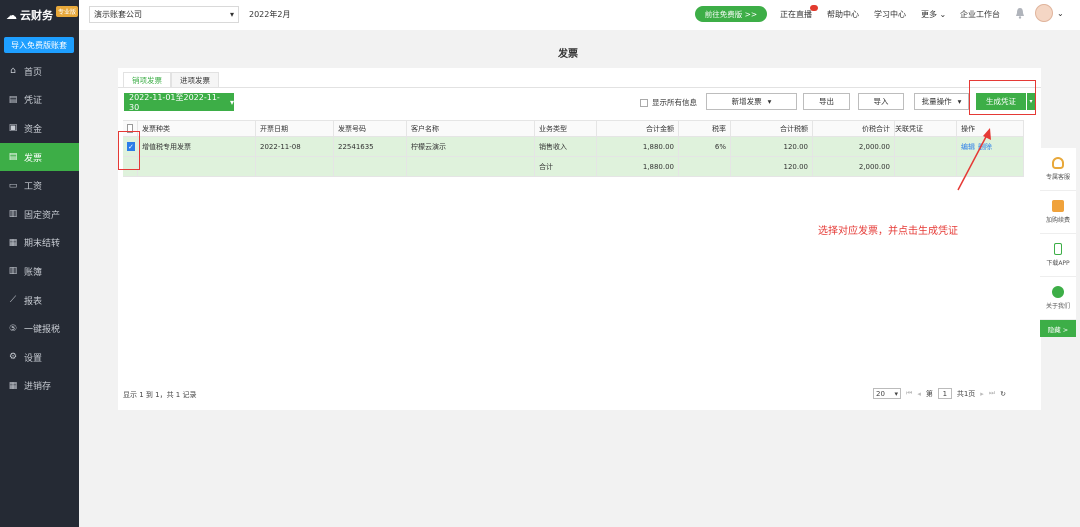  I want to click on batch-operation-button: 批量操作 ▾, so click(941, 101).